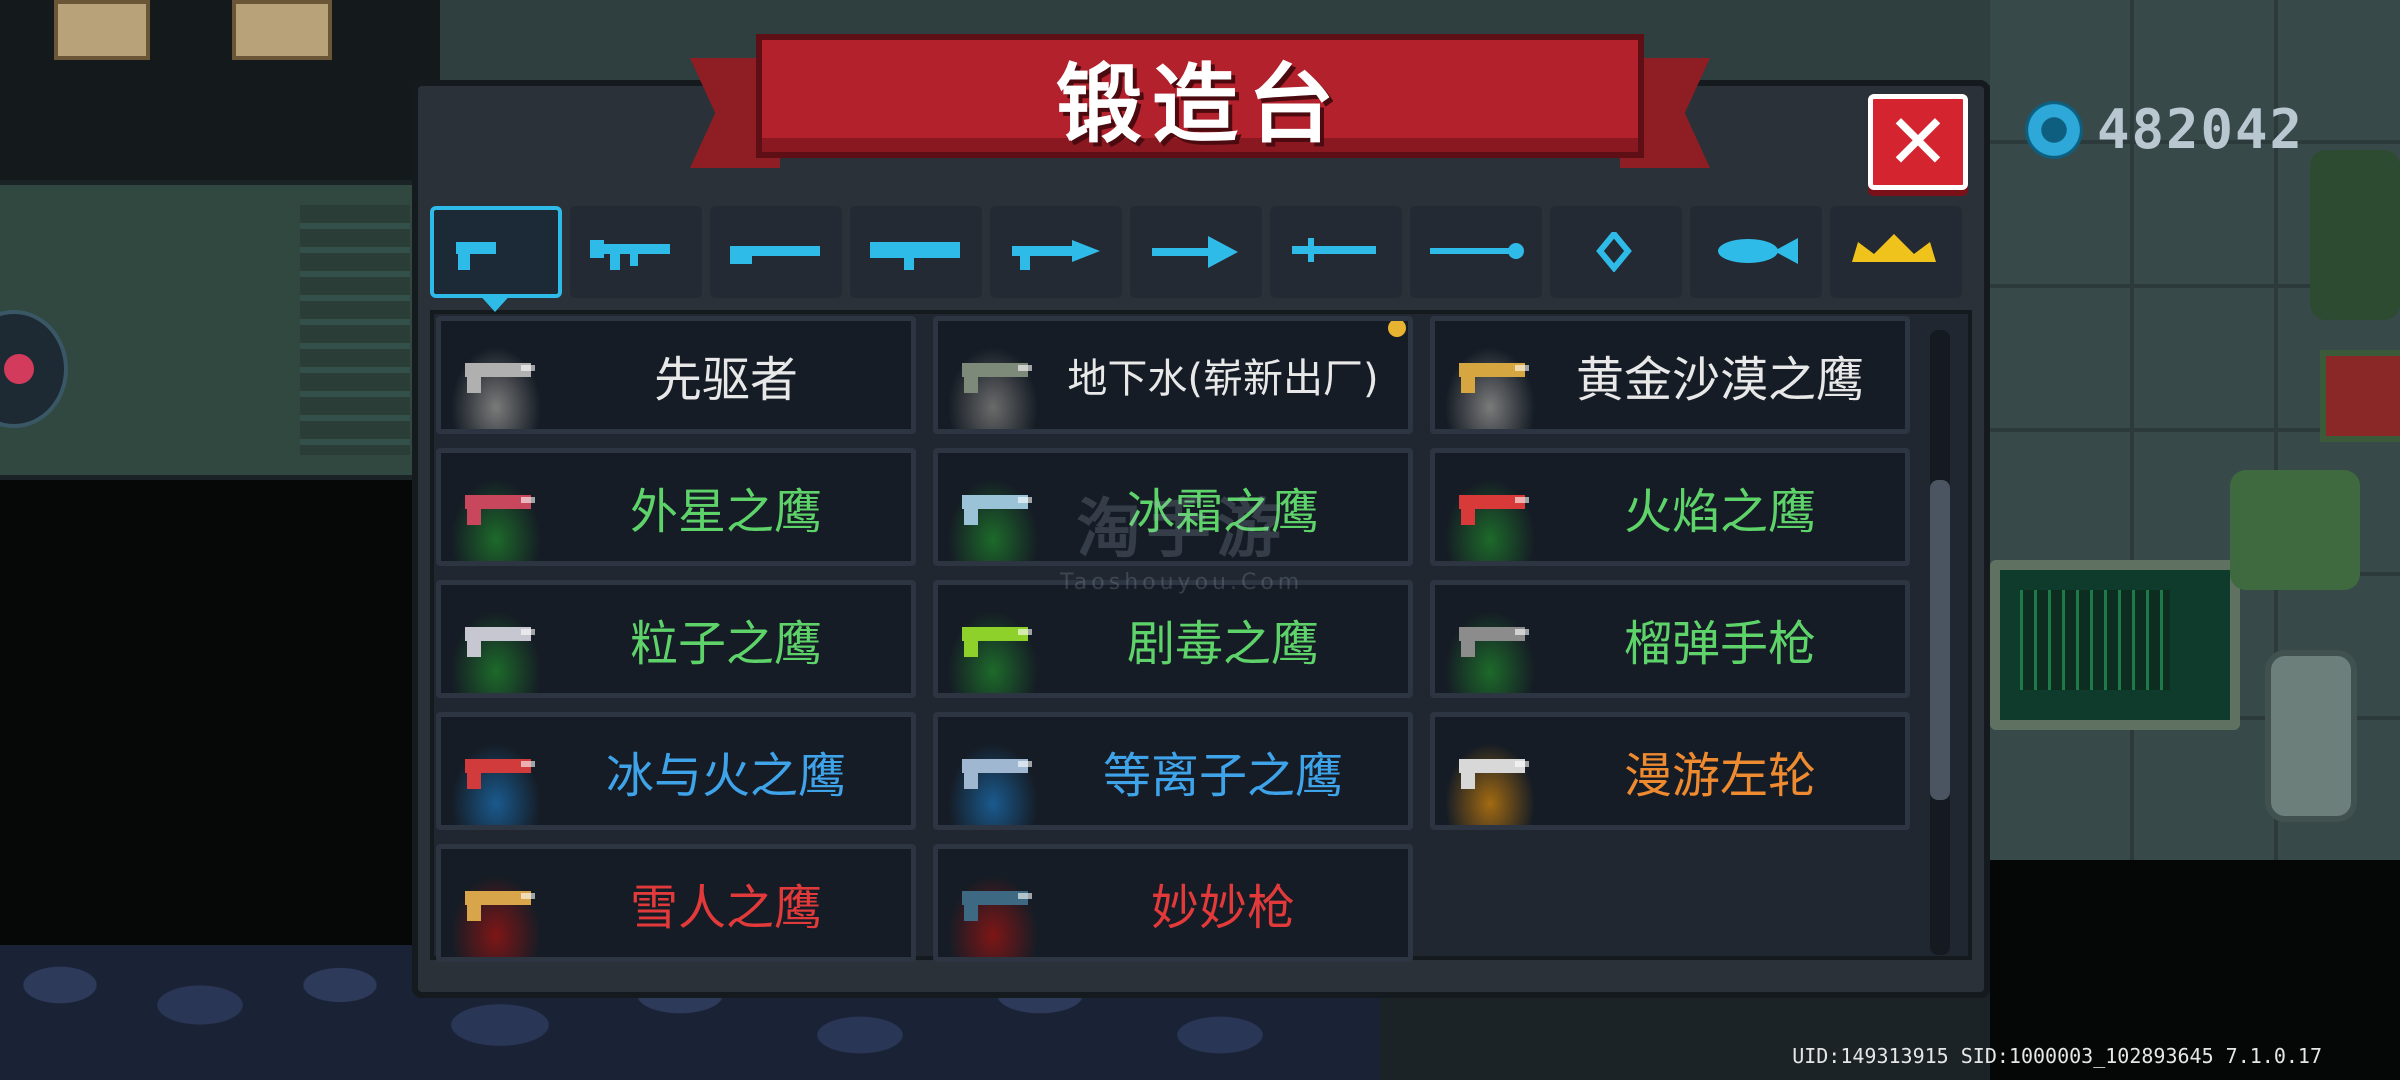  I want to click on fish-icon, so click(1758, 251).